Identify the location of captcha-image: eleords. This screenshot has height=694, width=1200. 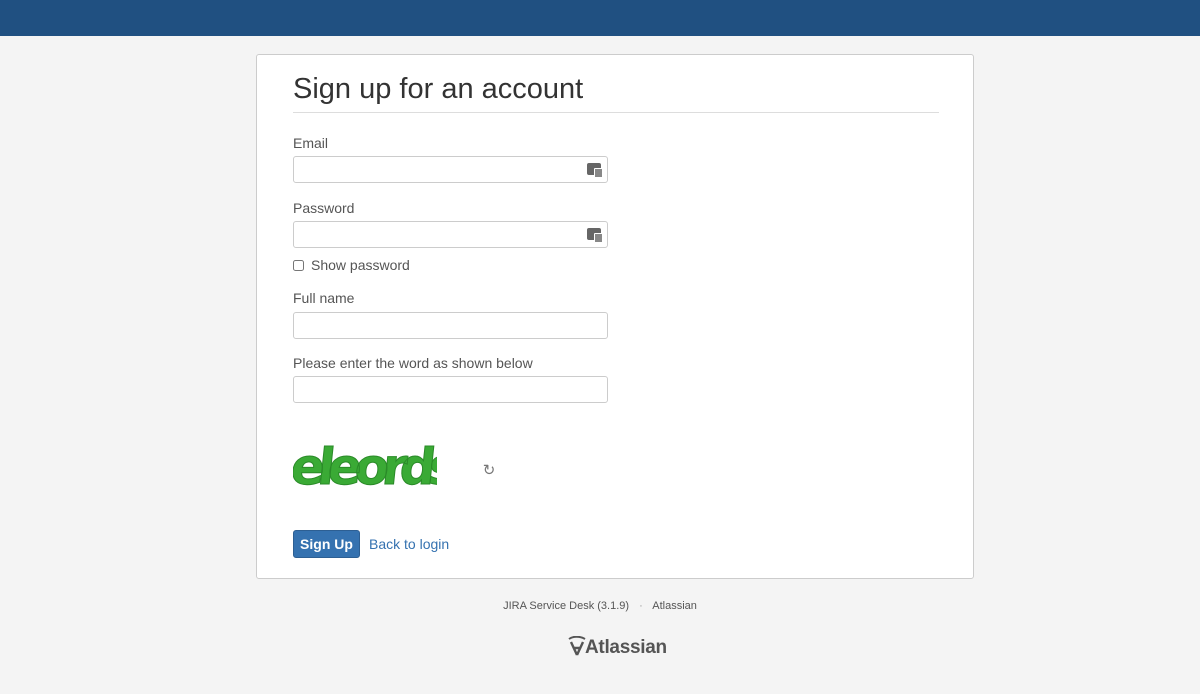
(365, 467).